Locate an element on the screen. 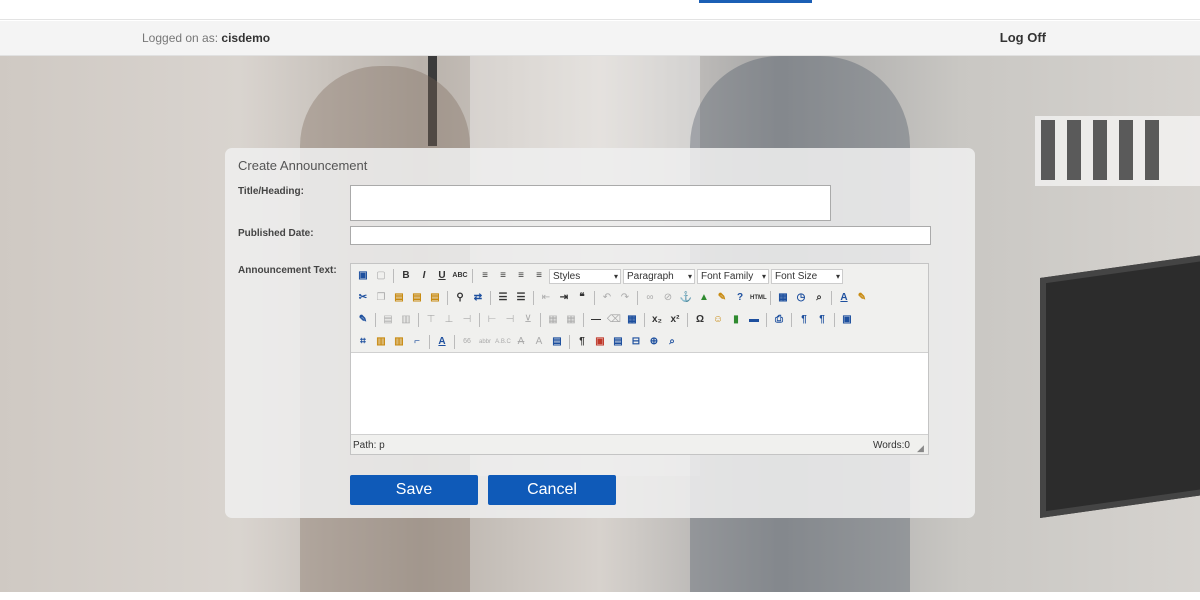 The width and height of the screenshot is (1200, 600). move-backward-icon: ▥ is located at coordinates (399, 342).